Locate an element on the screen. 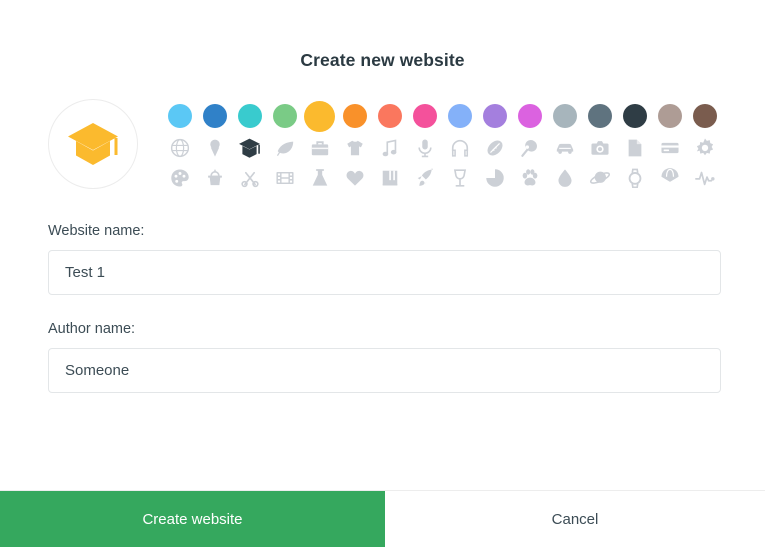 This screenshot has width=765, height=547. icon-option-heartbeat-icon is located at coordinates (704, 178).